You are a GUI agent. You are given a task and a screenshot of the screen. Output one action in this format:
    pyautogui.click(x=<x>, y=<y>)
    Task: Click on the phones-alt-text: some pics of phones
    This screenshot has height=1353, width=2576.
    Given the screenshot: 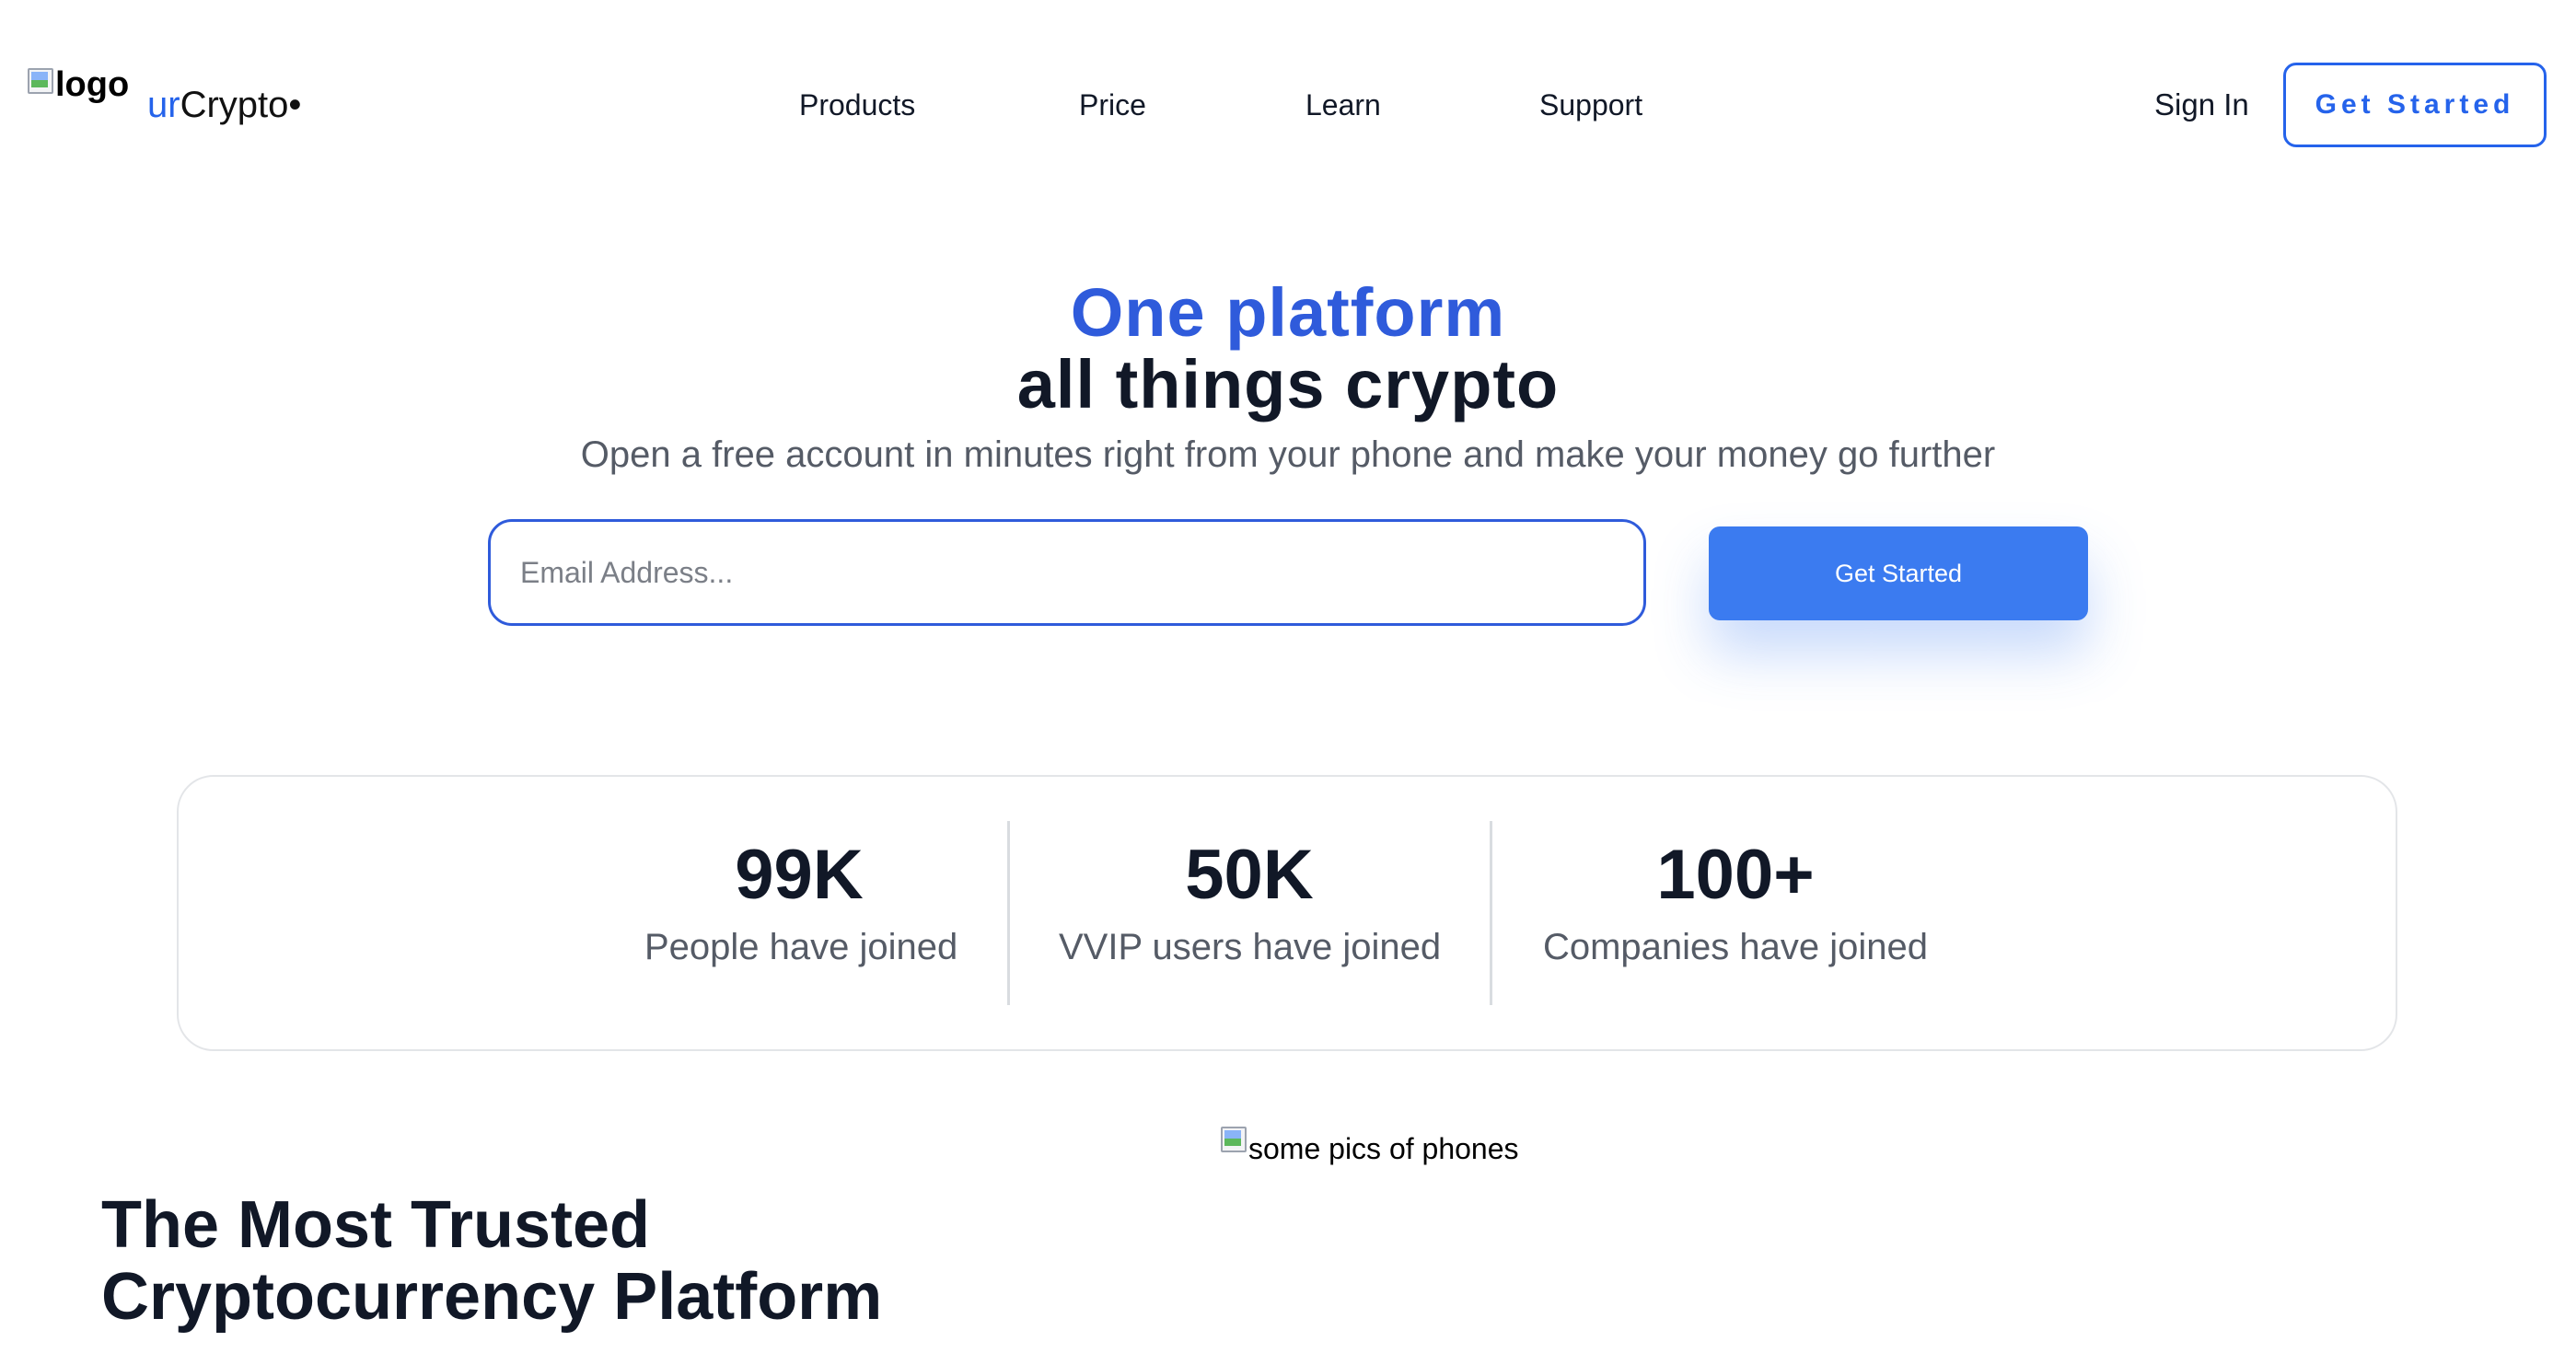 What is the action you would take?
    pyautogui.click(x=1383, y=1148)
    